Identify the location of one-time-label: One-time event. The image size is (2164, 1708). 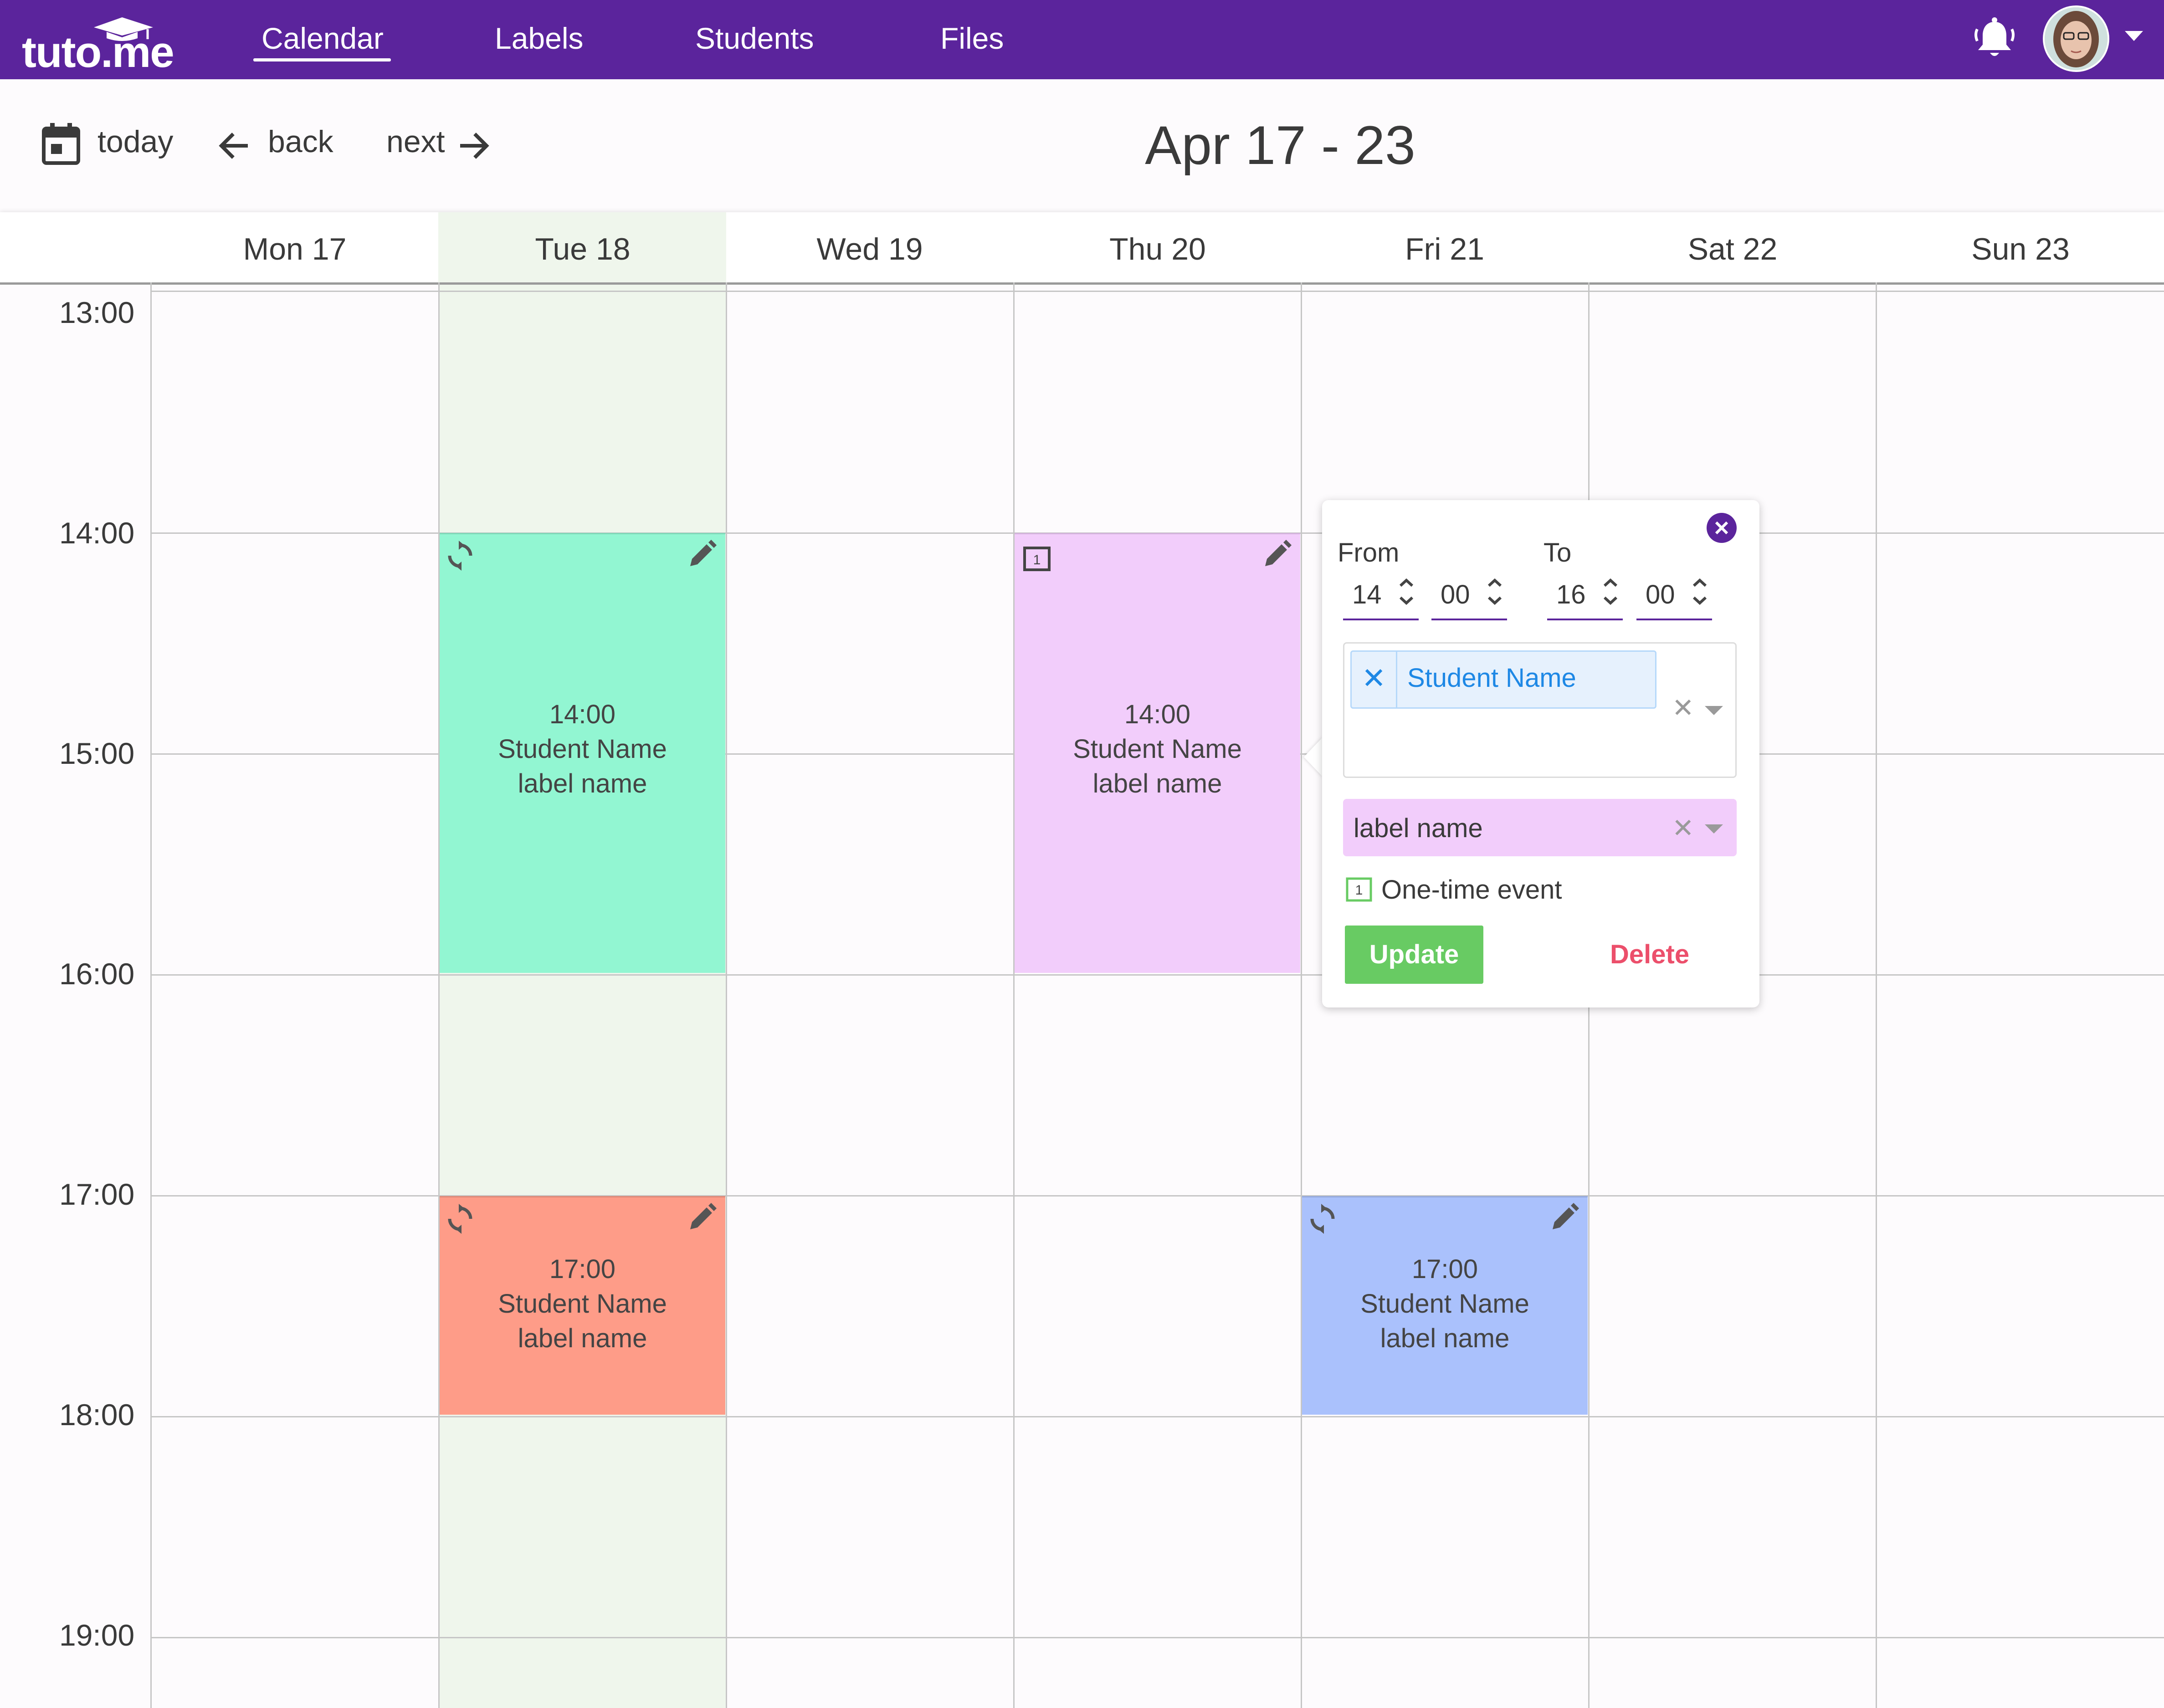
(1471, 890).